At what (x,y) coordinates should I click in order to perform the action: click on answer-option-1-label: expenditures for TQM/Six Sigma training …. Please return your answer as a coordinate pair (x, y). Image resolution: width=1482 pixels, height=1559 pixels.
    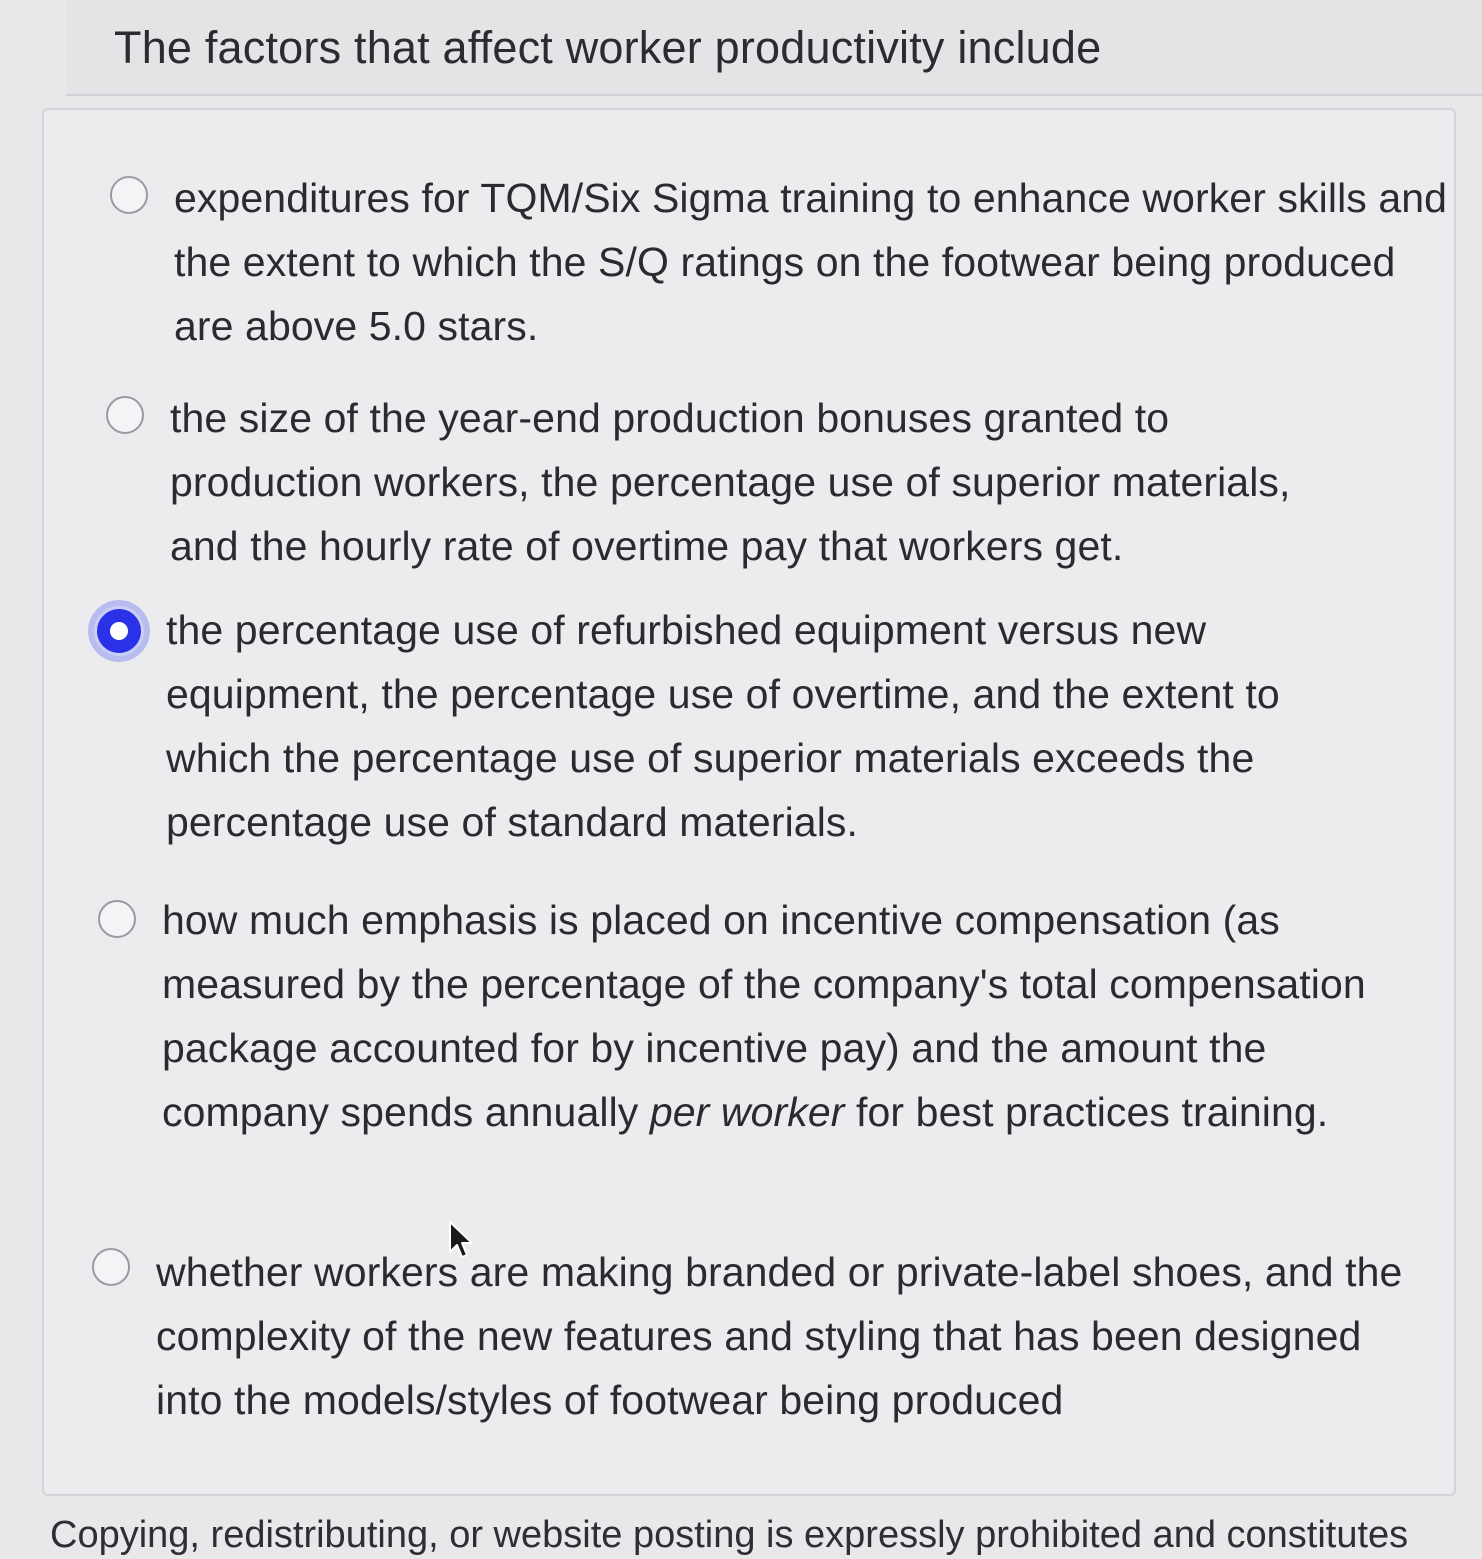
    Looking at the image, I should click on (811, 262).